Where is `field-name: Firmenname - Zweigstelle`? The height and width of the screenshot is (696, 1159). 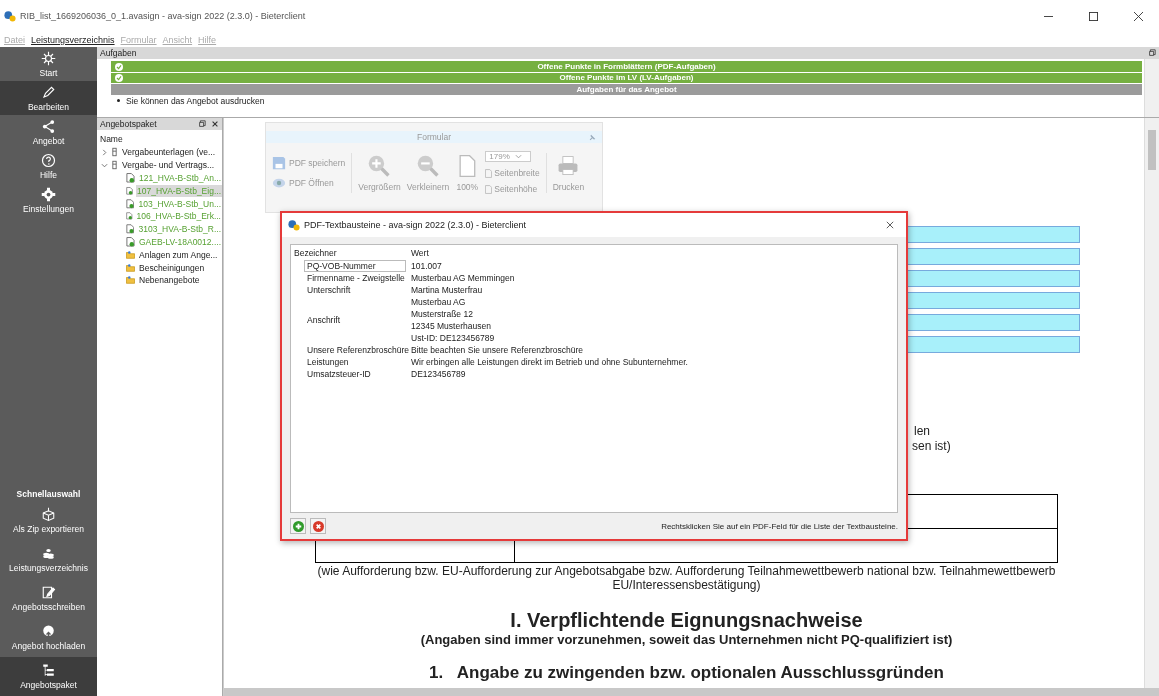 field-name: Firmenname - Zweigstelle is located at coordinates (348, 278).